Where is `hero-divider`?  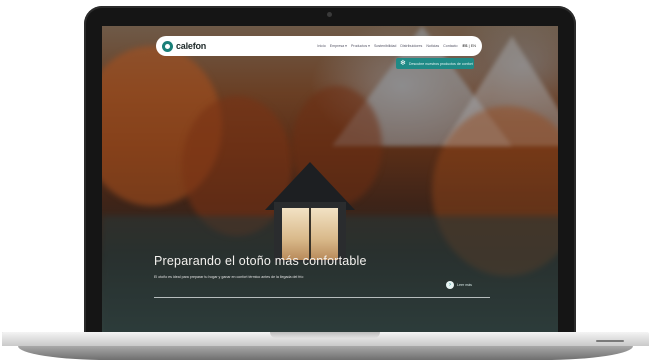
hero-divider is located at coordinates (322, 297).